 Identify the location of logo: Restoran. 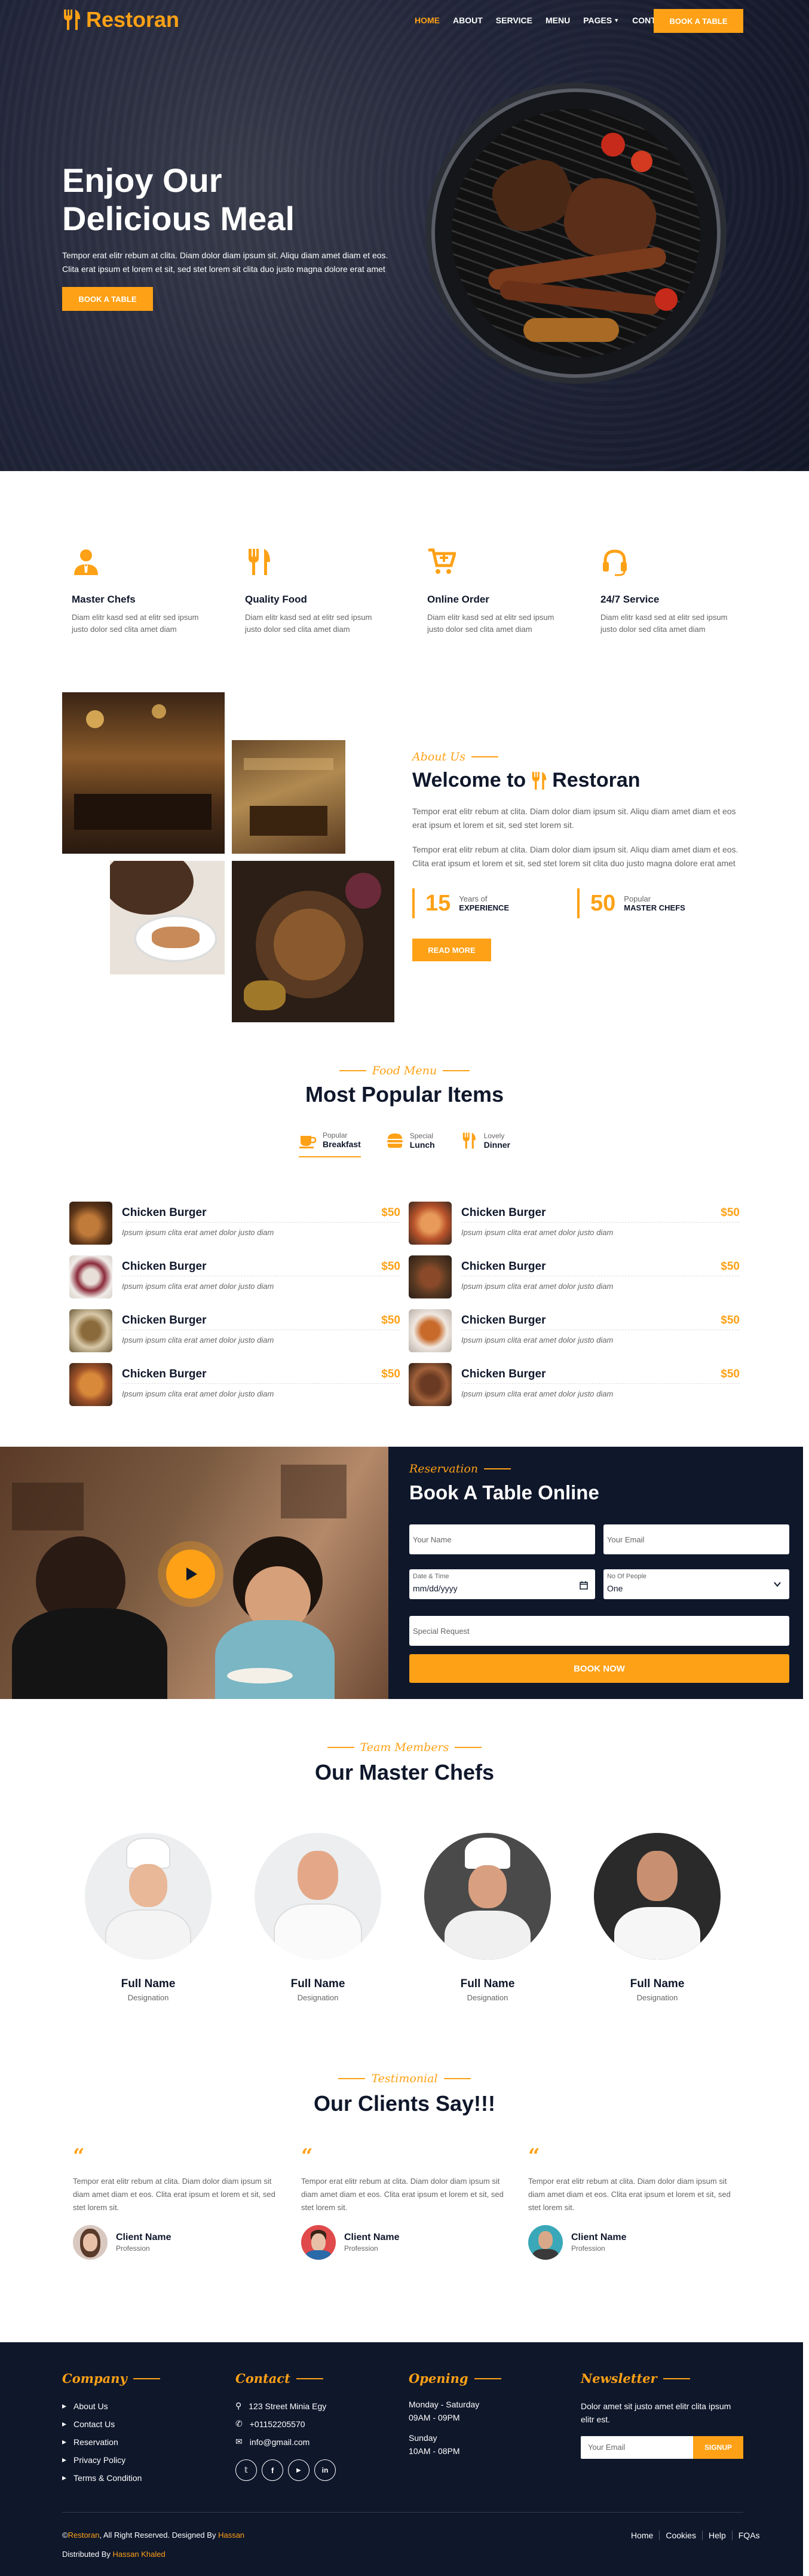
(120, 19).